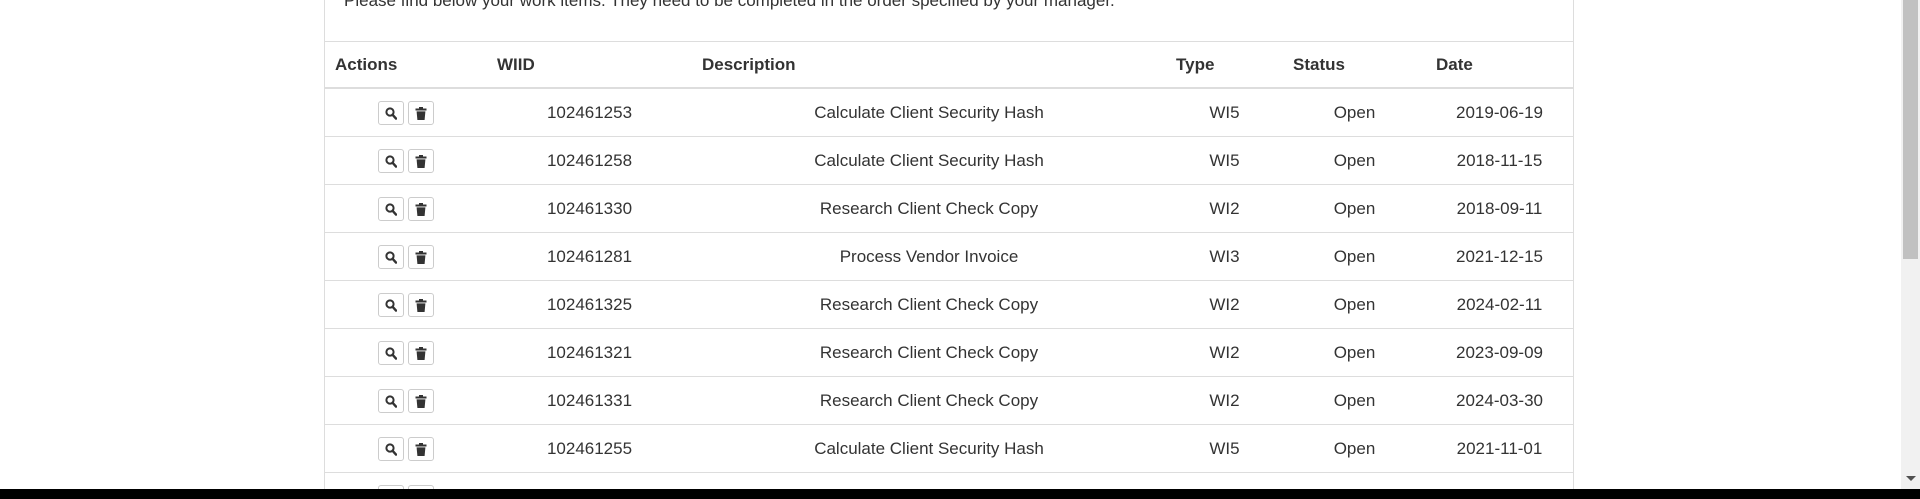 The image size is (1920, 499). Describe the element at coordinates (1224, 65) in the screenshot. I see `header-type: Type` at that location.